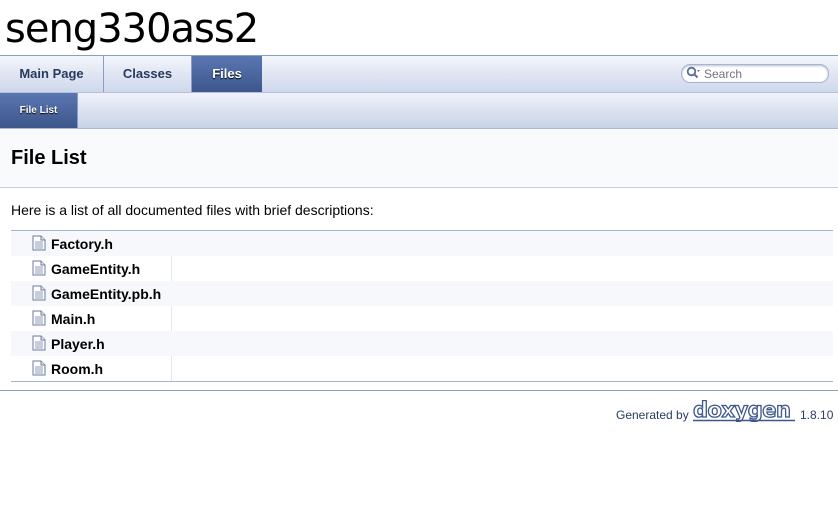 This screenshot has width=838, height=525. Describe the element at coordinates (95, 269) in the screenshot. I see `file-link: GameEntity.h` at that location.